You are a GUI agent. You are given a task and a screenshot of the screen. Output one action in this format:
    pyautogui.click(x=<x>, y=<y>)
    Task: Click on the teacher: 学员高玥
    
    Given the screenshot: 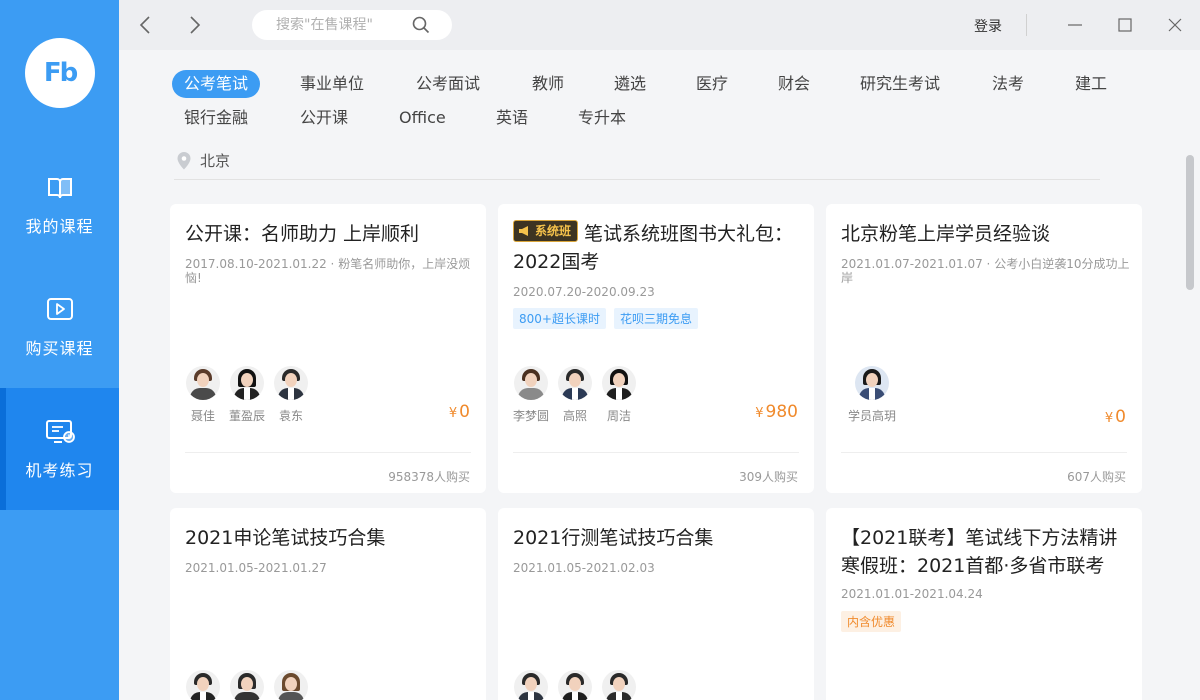 What is the action you would take?
    pyautogui.click(x=872, y=395)
    